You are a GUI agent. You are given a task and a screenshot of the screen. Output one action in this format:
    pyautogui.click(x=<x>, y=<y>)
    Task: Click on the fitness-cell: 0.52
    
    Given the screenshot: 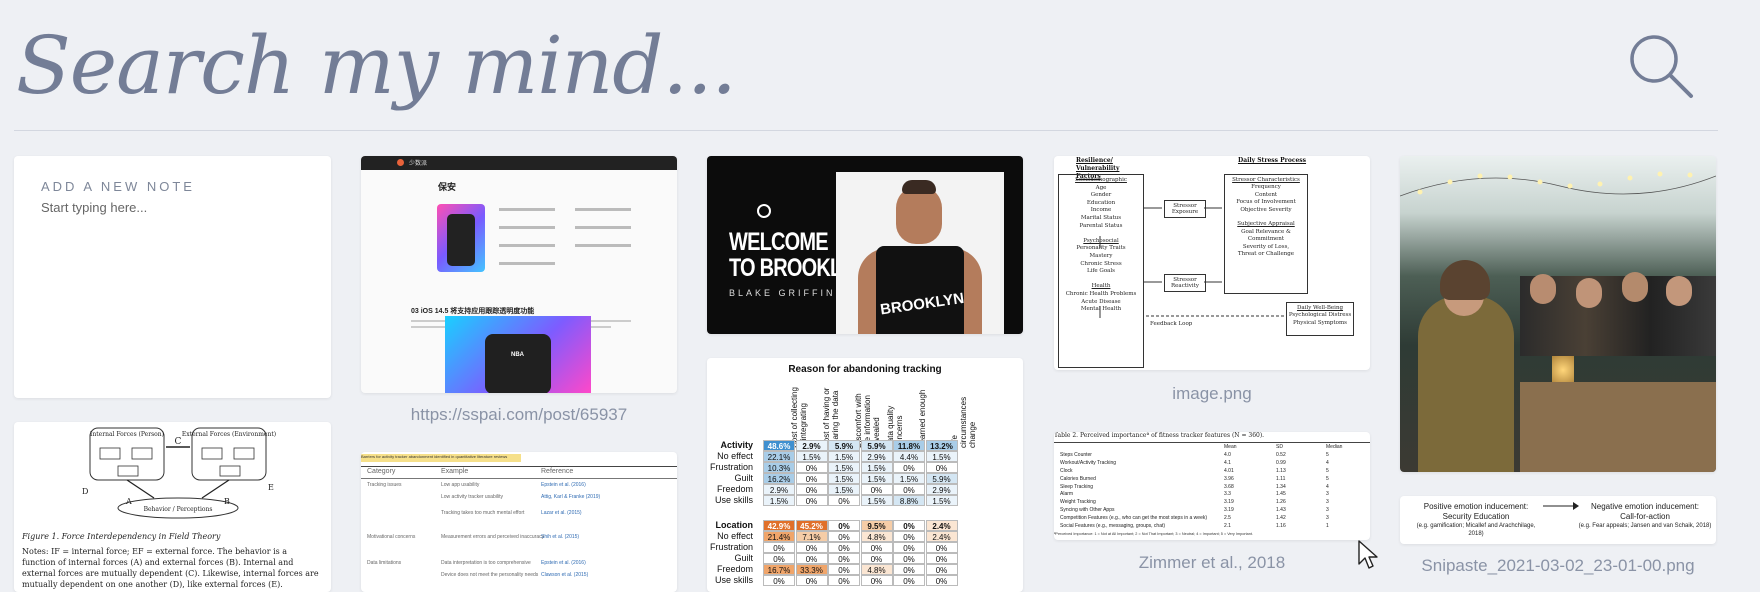 What is the action you would take?
    pyautogui.click(x=1281, y=454)
    